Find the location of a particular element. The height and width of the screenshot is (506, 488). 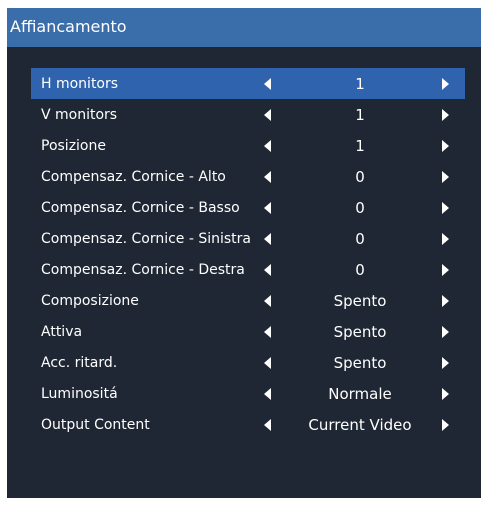

setting-row-bezel-left: Compensaz. Cornice - Sinistra 0 is located at coordinates (248, 238).